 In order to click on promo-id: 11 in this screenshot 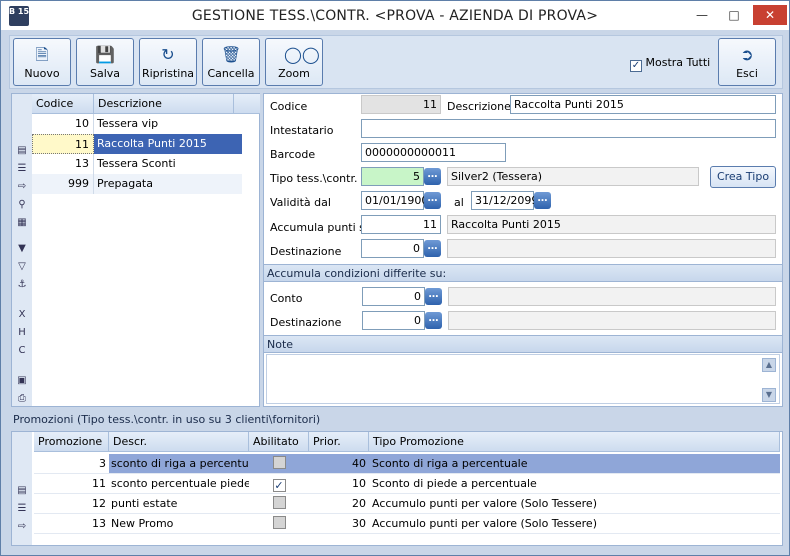, I will do `click(99, 483)`.